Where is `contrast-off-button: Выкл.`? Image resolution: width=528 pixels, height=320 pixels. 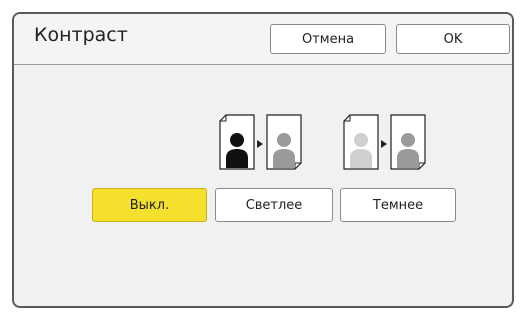 contrast-off-button: Выкл. is located at coordinates (149, 205).